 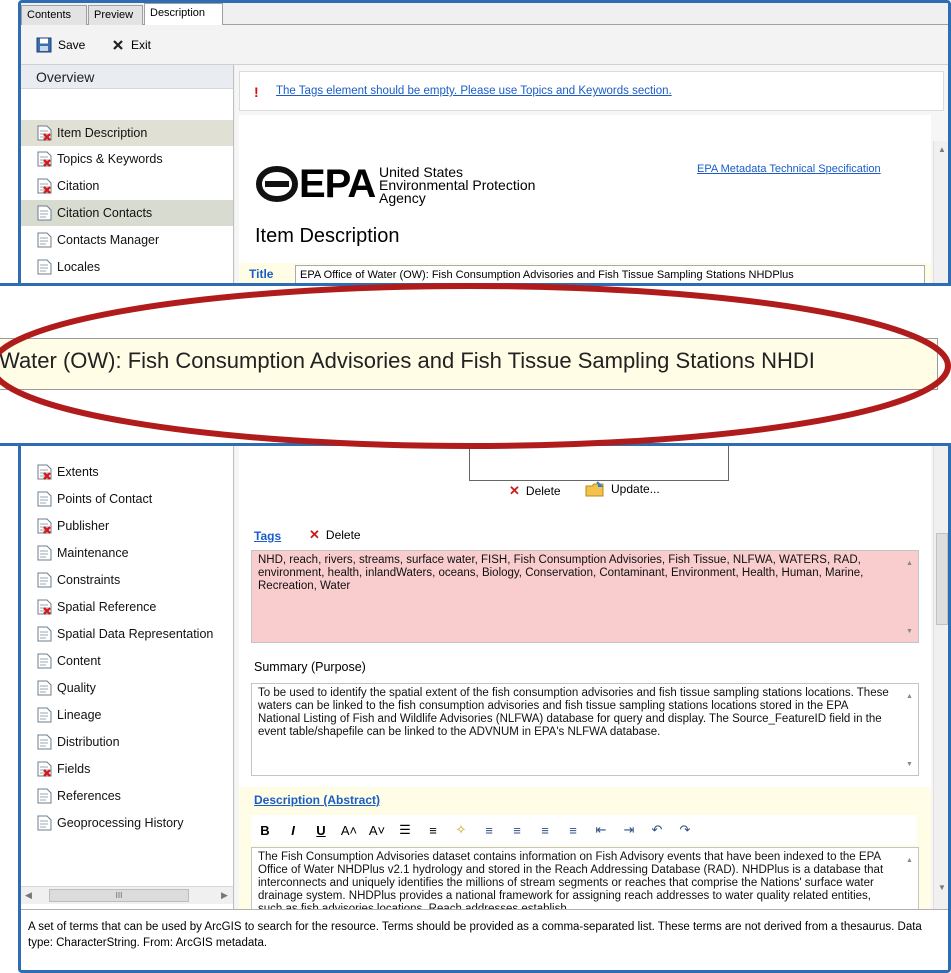 I want to click on sidebar-item-label: Topics & Keywords, so click(x=110, y=159).